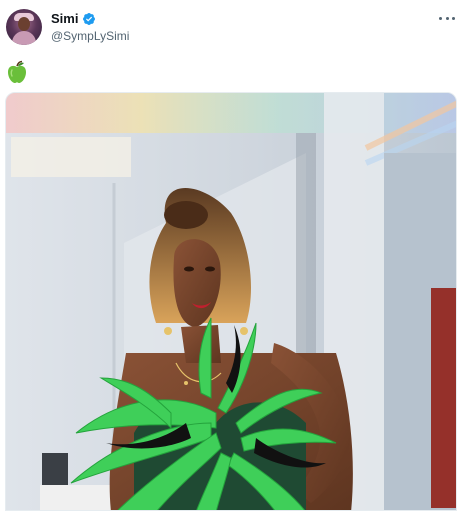 The height and width of the screenshot is (511, 458). What do you see at coordinates (17, 71) in the screenshot?
I see `green-apple-emoji-icon` at bounding box center [17, 71].